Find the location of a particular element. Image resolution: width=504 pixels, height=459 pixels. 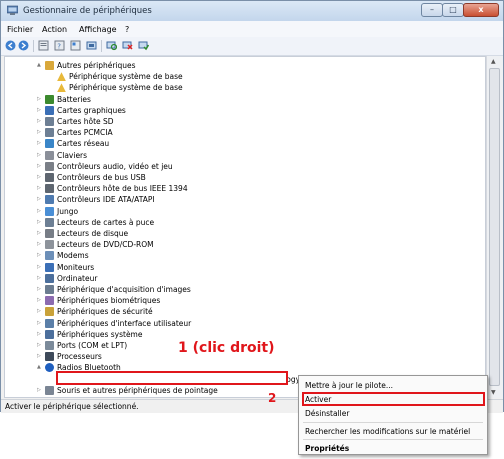

menu-fichier: Fichier is located at coordinates (20, 29).